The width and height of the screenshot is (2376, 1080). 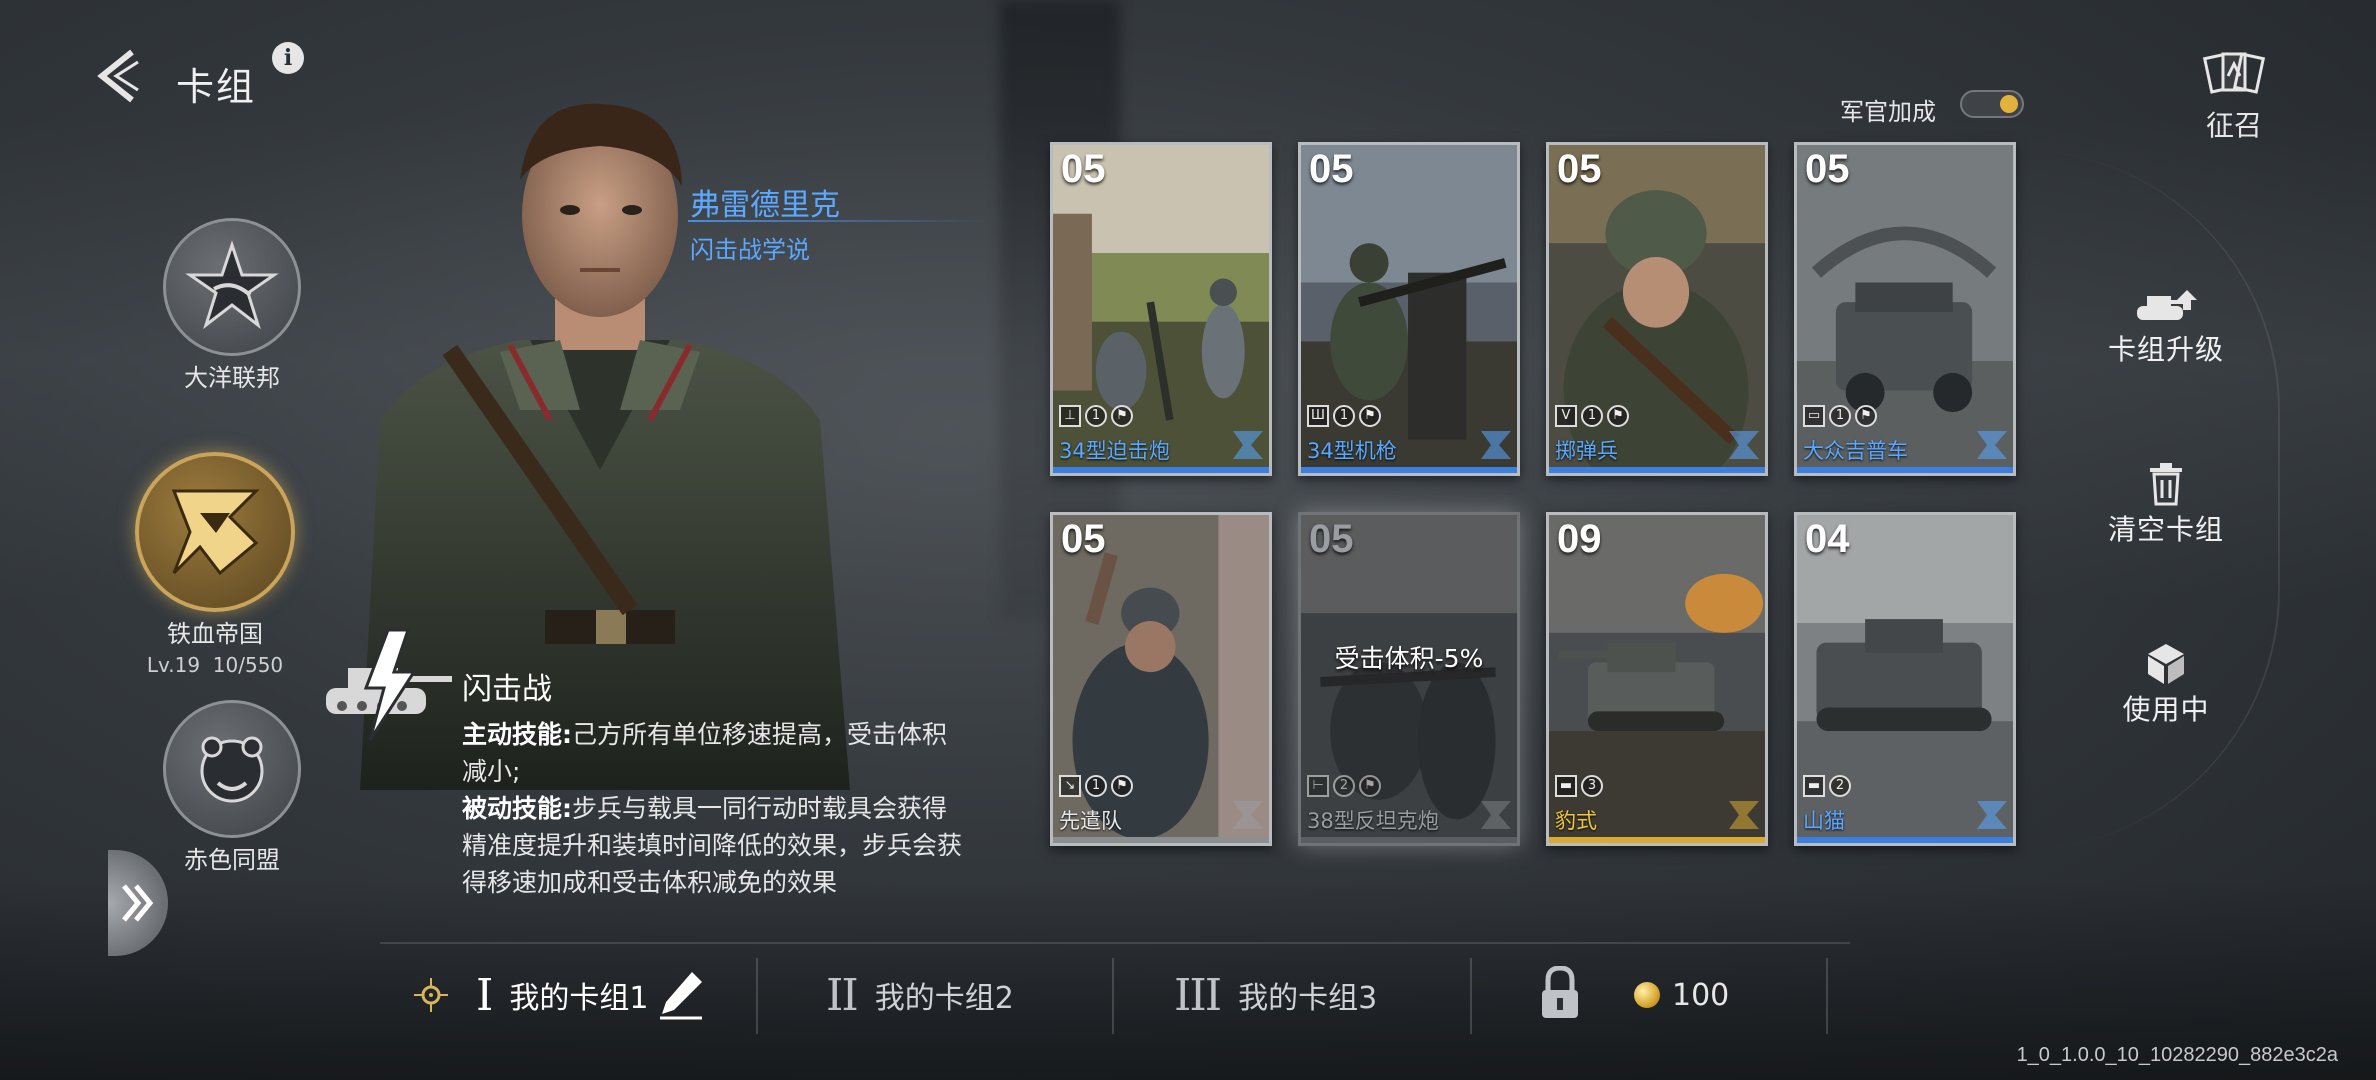 I want to click on clear-deck-button: 清空卡组, so click(x=2166, y=505).